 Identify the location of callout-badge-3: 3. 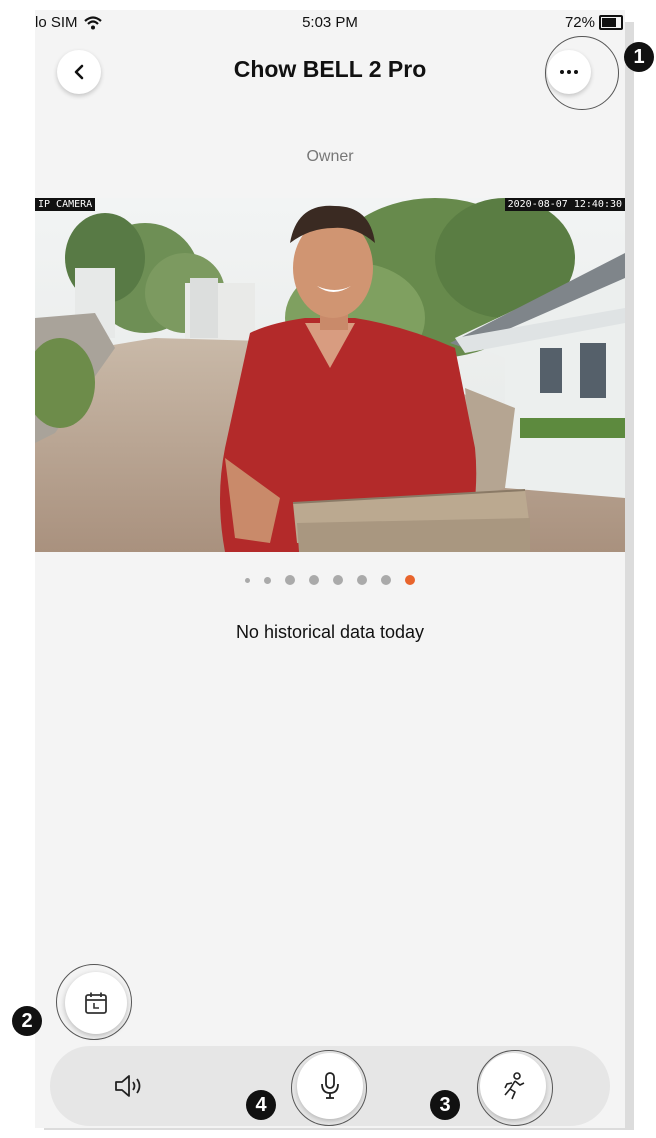
(445, 1105).